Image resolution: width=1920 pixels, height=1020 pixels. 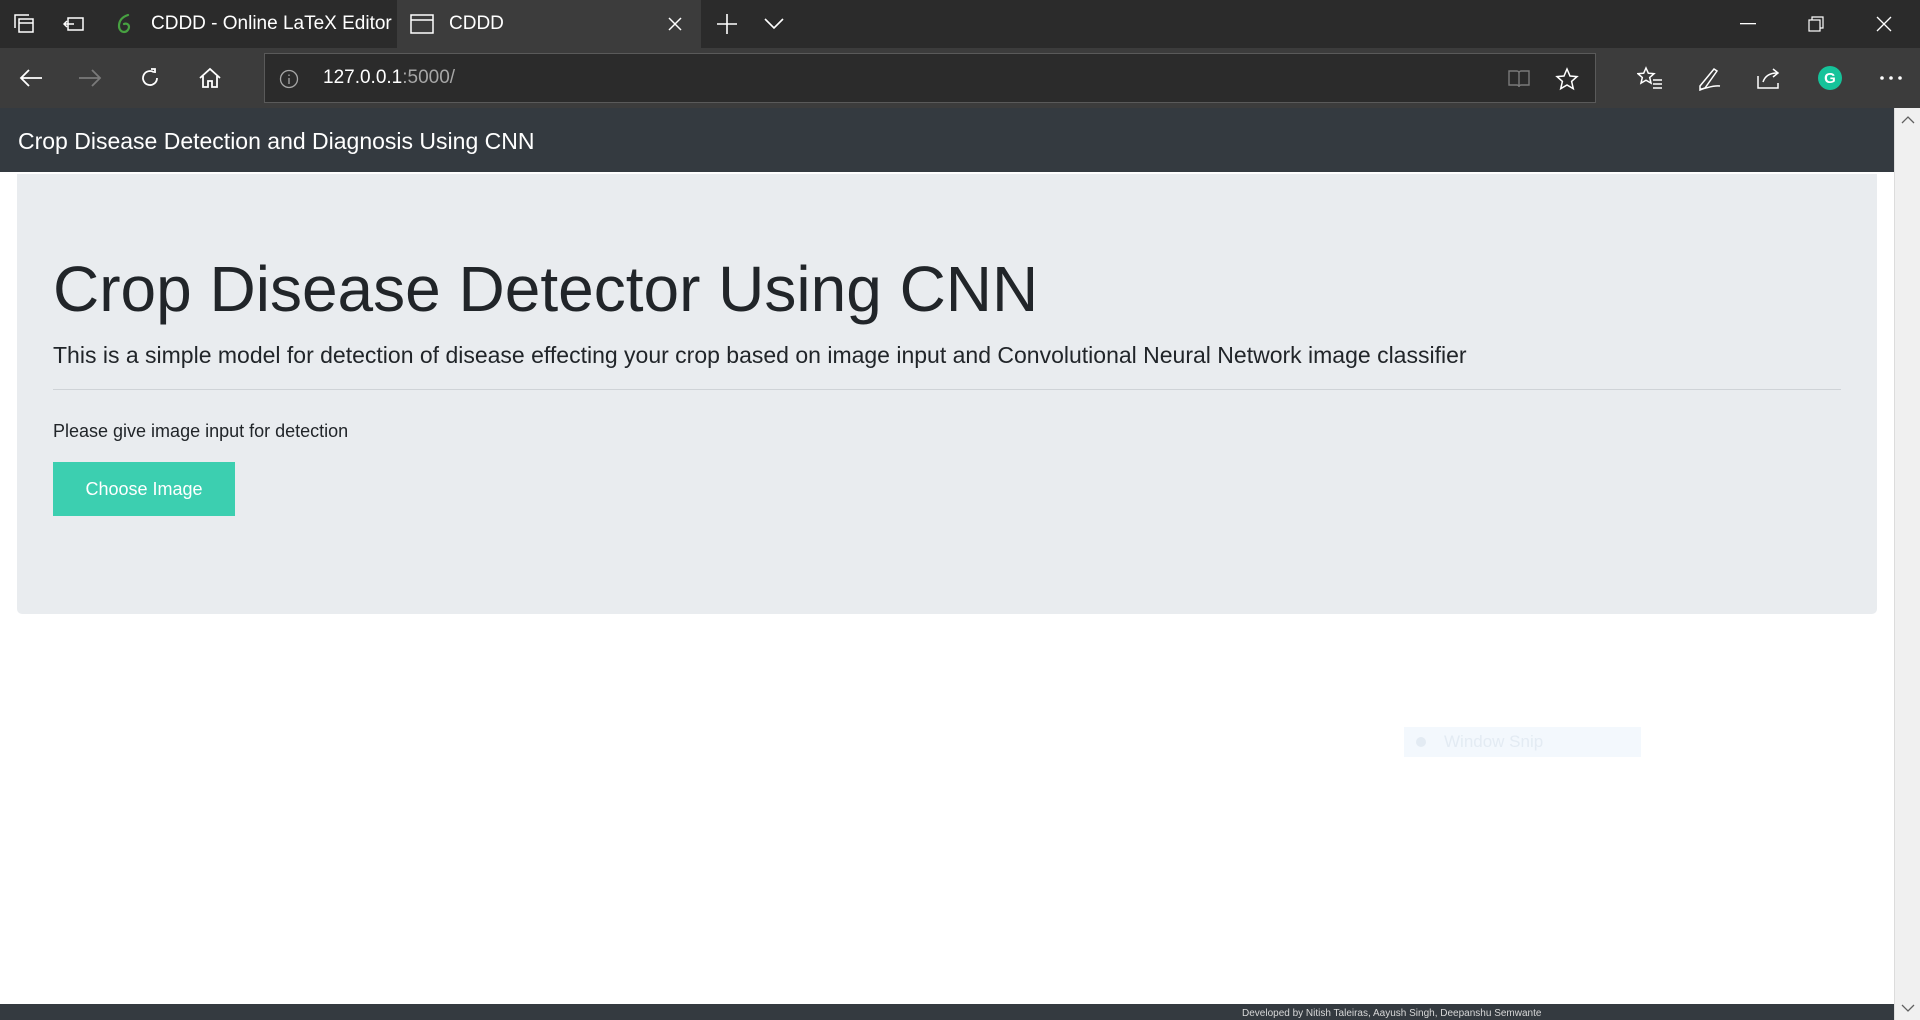 I want to click on grammarly-icon: G, so click(x=1830, y=78).